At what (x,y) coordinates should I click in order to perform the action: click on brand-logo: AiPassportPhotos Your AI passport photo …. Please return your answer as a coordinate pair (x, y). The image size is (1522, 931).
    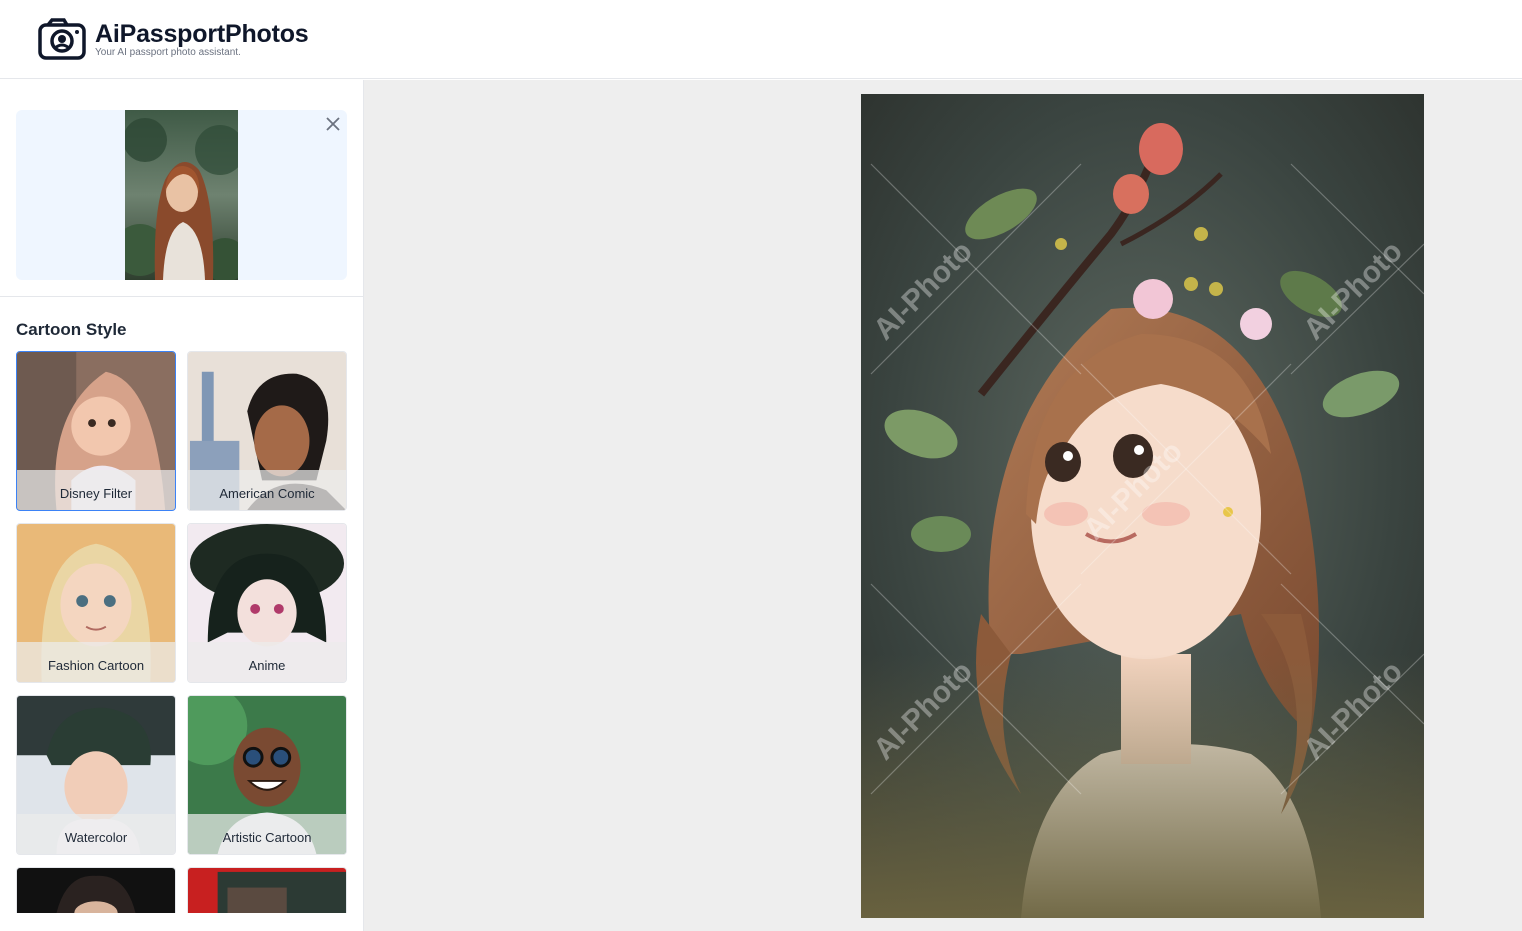
    Looking at the image, I should click on (173, 39).